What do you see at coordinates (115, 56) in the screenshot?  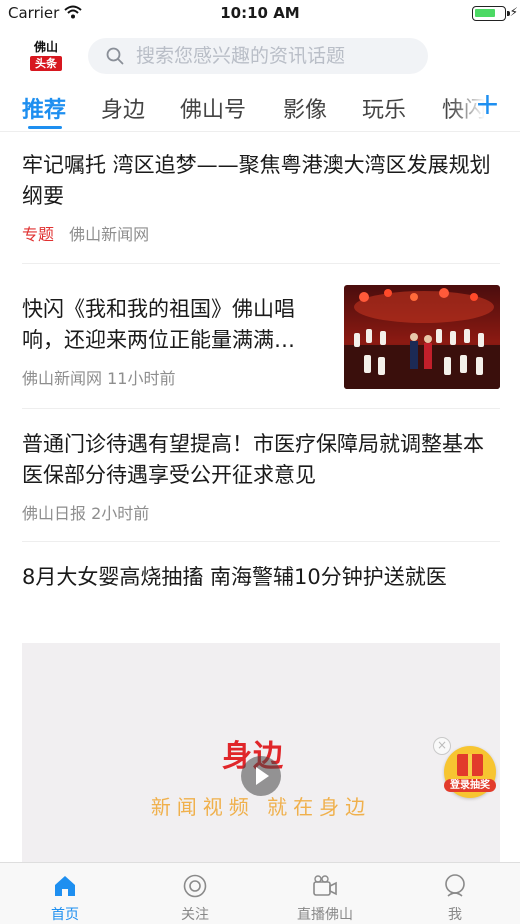 I see `search-icon` at bounding box center [115, 56].